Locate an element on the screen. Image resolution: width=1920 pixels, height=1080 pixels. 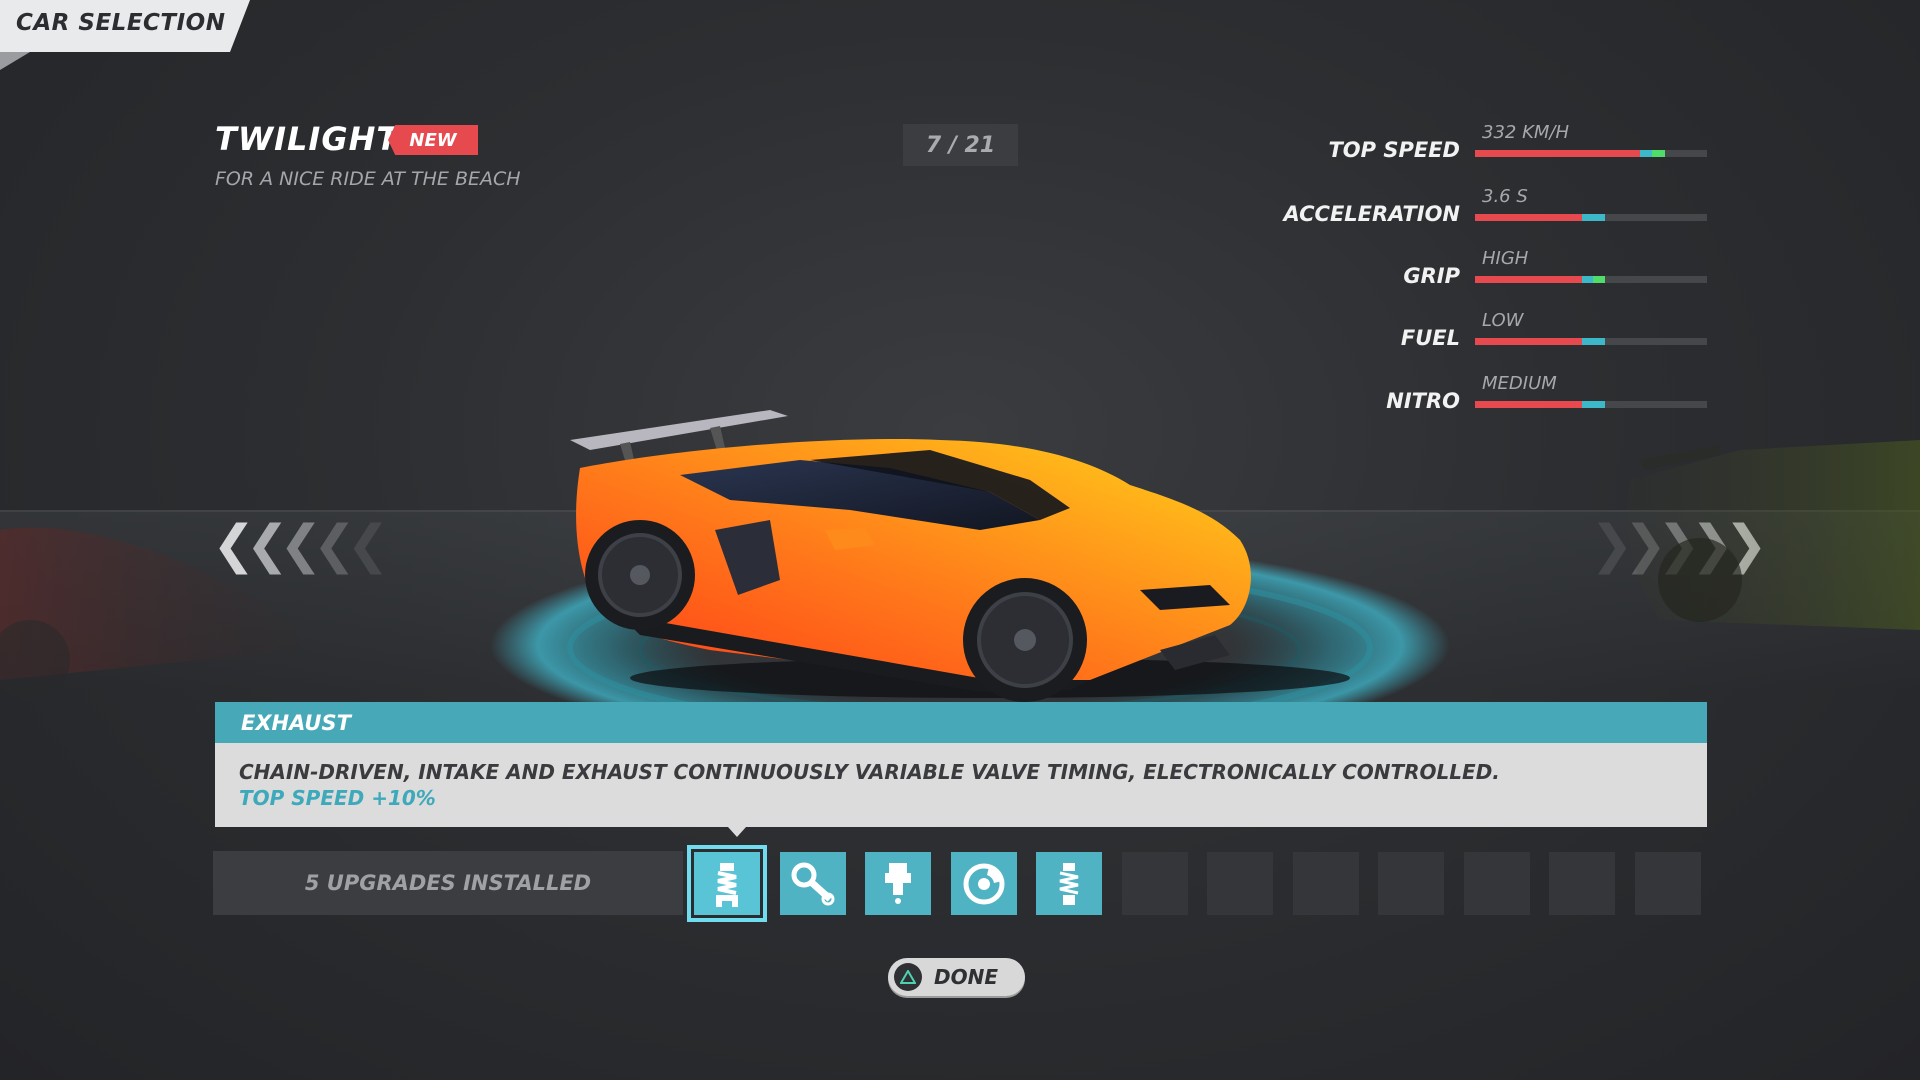
screen-title: CAR SELECTION is located at coordinates (121, 23).